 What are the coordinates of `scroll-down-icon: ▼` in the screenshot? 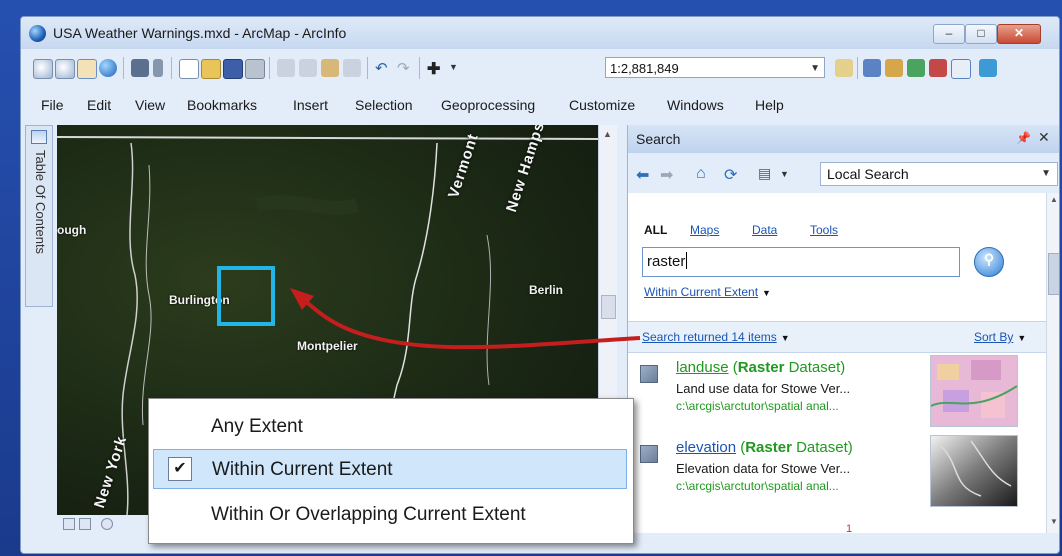 It's located at (1054, 521).